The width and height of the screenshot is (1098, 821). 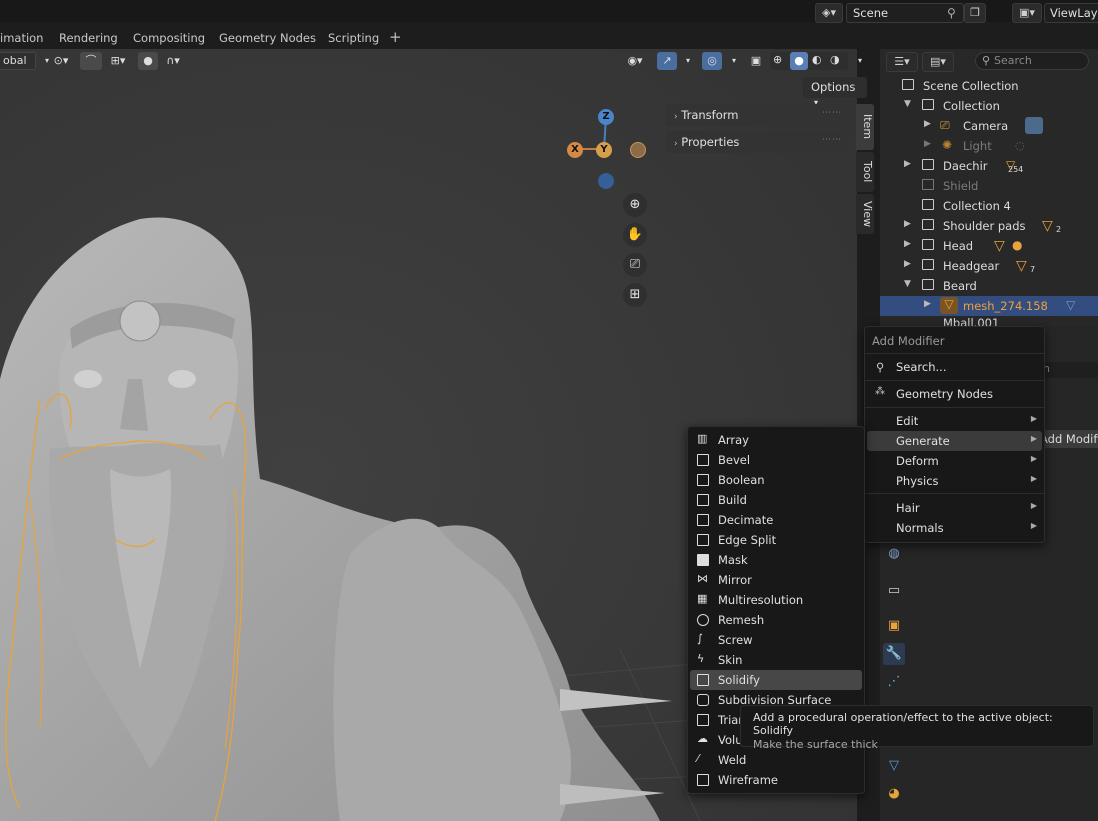 What do you see at coordinates (667, 61) in the screenshot?
I see `gizmo-toggle-icon: ↗` at bounding box center [667, 61].